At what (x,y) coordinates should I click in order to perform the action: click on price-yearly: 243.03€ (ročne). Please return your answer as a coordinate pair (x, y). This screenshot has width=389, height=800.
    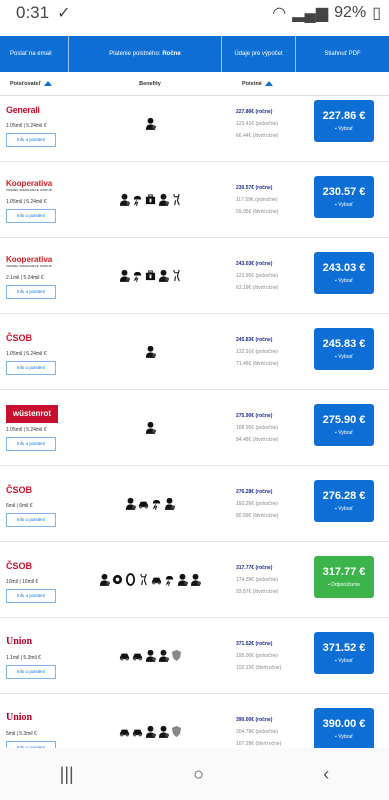
    Looking at the image, I should click on (254, 263).